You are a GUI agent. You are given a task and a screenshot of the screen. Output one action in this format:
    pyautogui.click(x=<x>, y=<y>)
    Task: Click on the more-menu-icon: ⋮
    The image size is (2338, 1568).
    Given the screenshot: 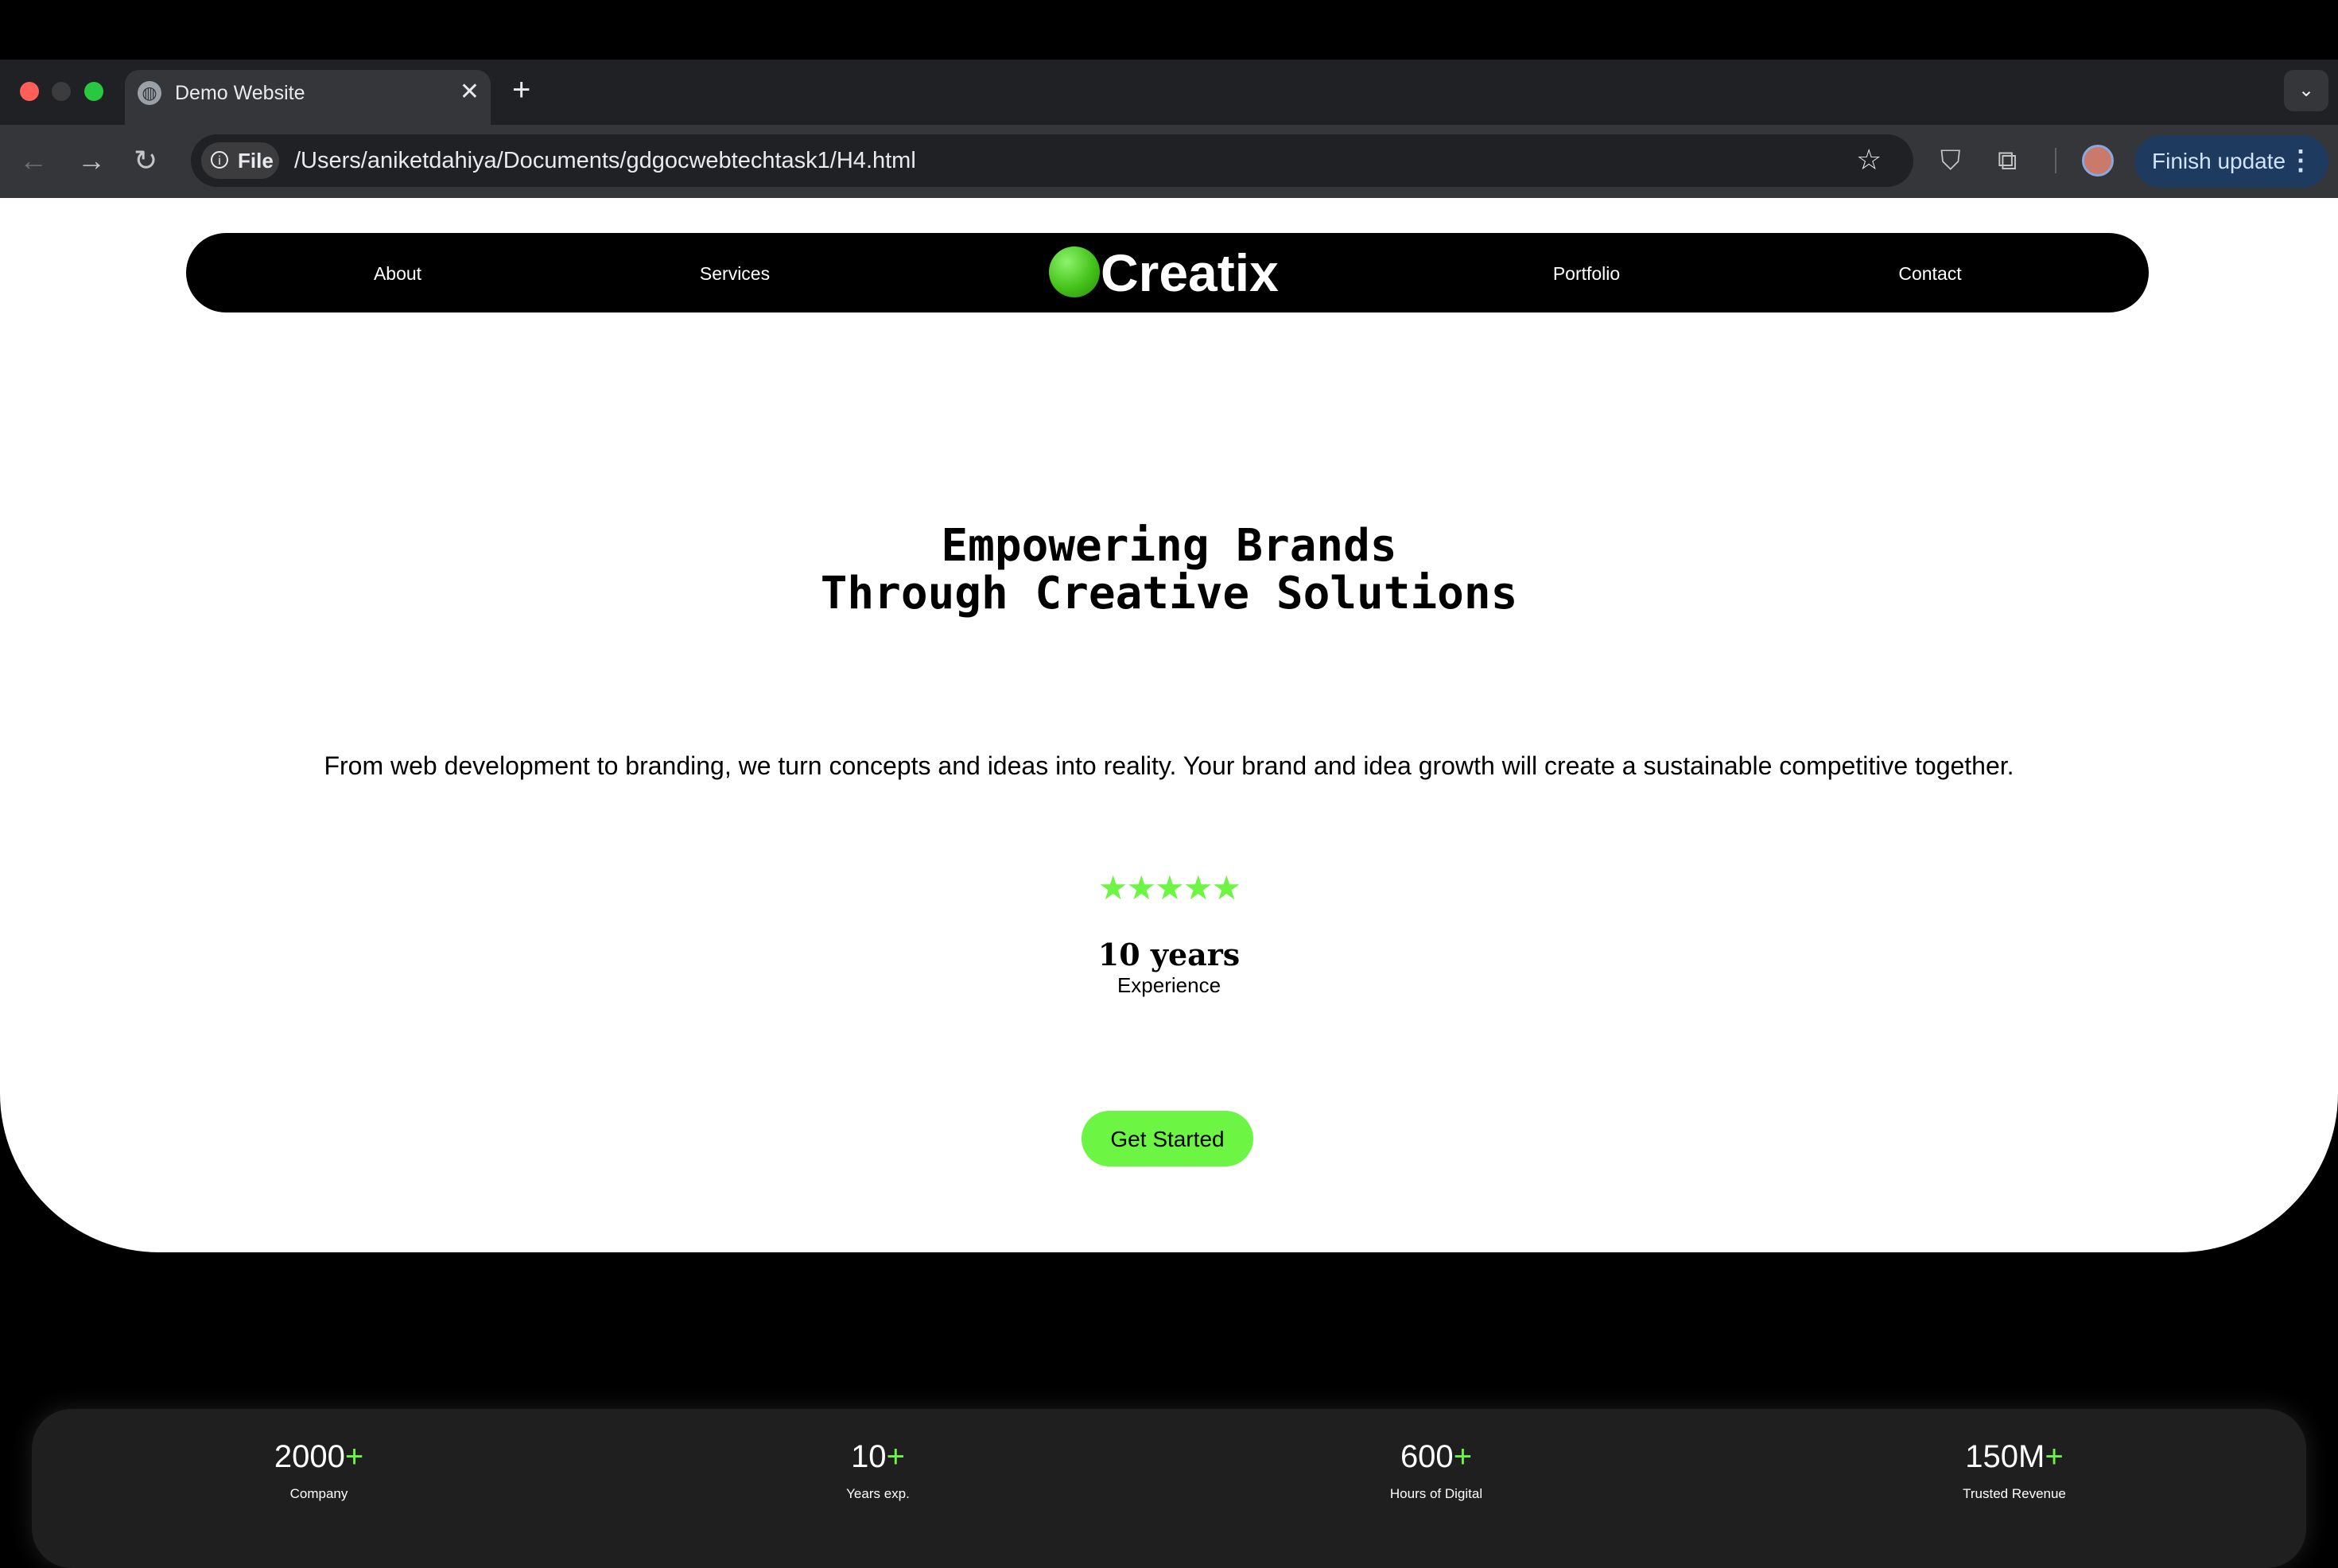 What is the action you would take?
    pyautogui.click(x=2300, y=161)
    